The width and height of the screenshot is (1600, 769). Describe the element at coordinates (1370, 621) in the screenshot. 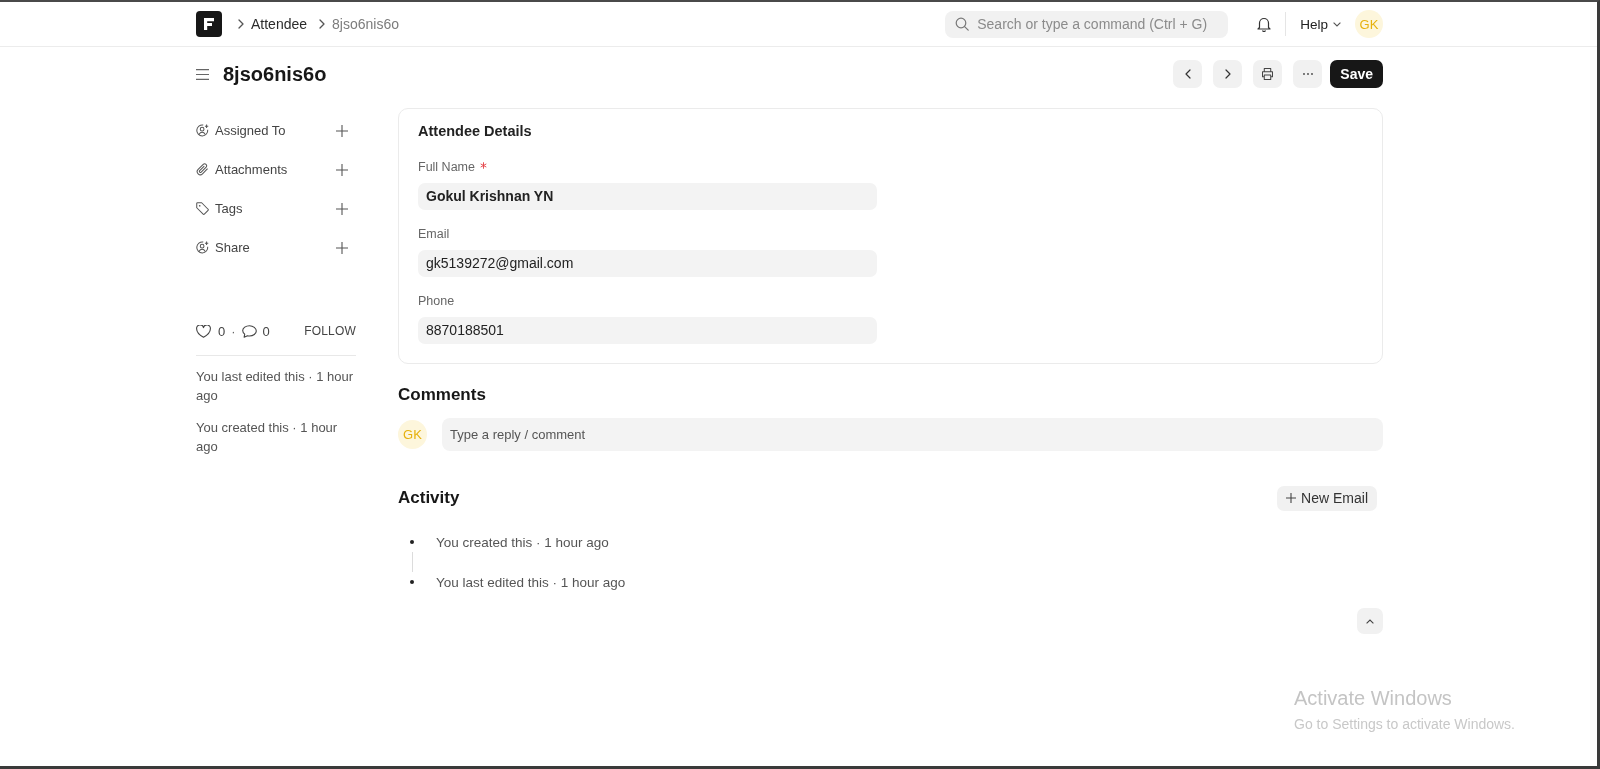

I see `chevron-up-icon` at that location.